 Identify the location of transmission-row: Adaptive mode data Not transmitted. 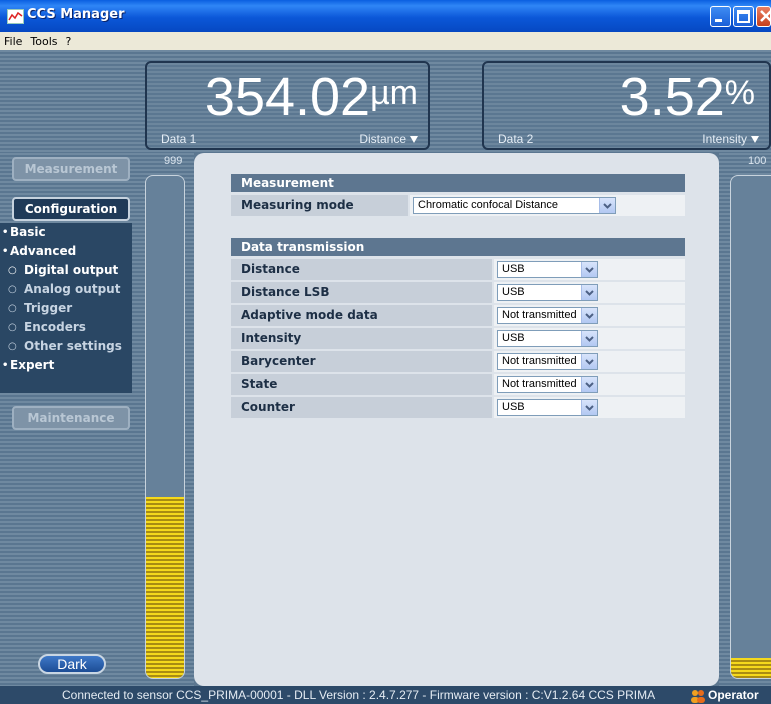
(458, 315).